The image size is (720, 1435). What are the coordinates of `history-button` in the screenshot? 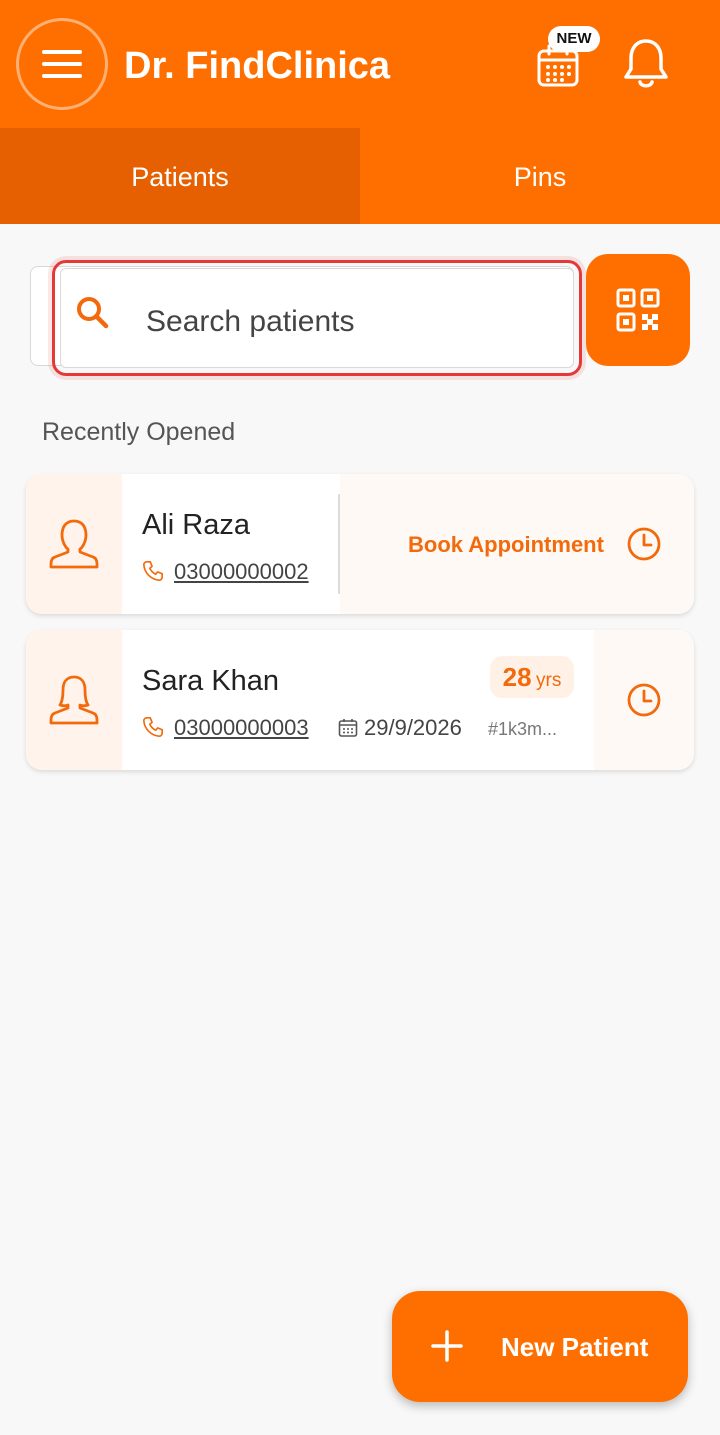 It's located at (644, 700).